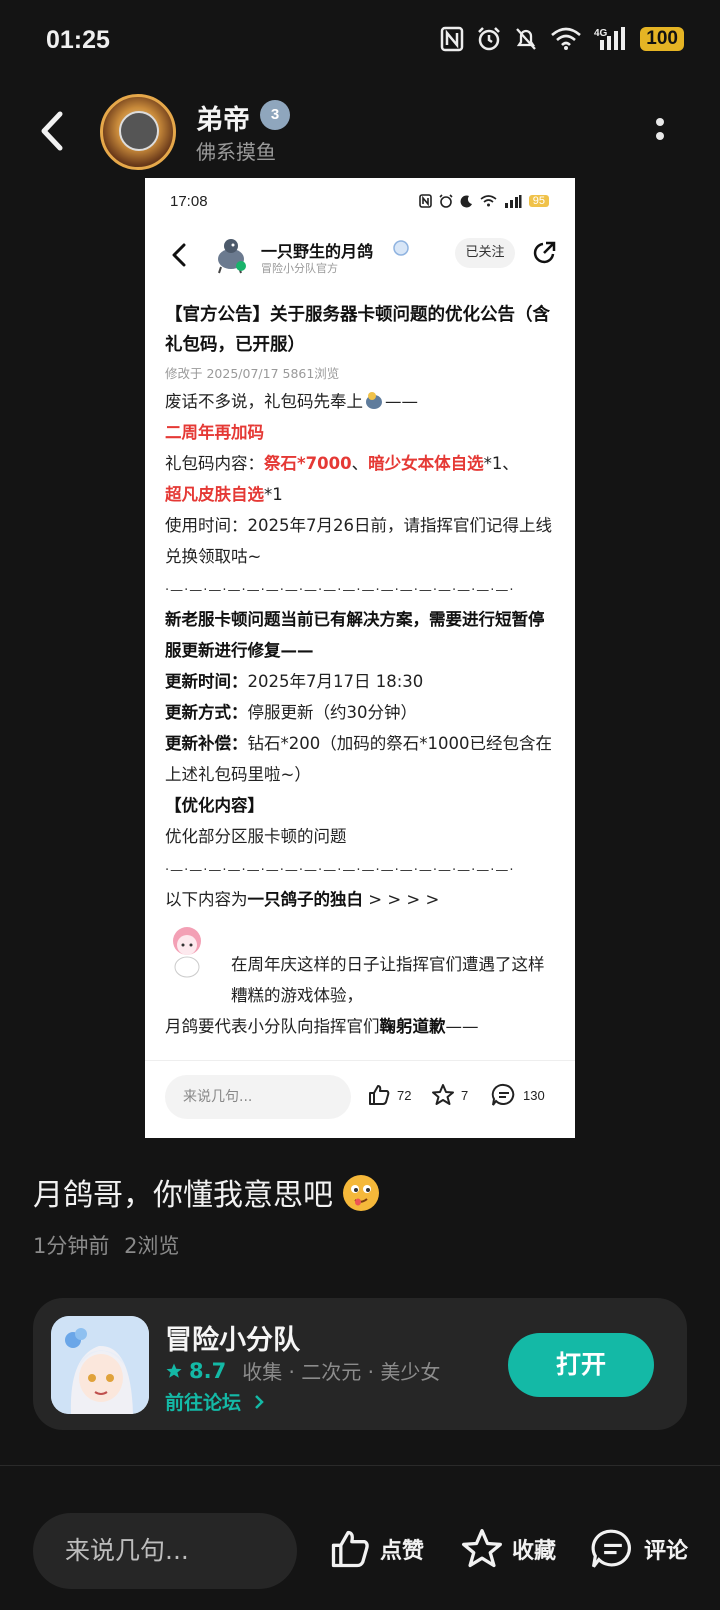  What do you see at coordinates (374, 400) in the screenshot?
I see `pigeon-sticker-icon` at bounding box center [374, 400].